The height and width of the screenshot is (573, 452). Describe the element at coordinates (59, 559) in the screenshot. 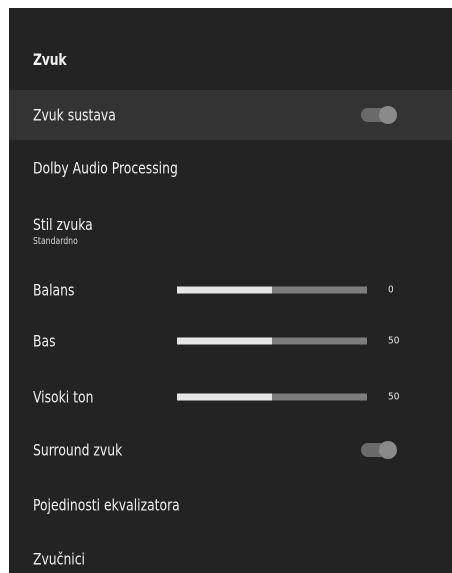

I see `setting-label: Zvučnici` at that location.